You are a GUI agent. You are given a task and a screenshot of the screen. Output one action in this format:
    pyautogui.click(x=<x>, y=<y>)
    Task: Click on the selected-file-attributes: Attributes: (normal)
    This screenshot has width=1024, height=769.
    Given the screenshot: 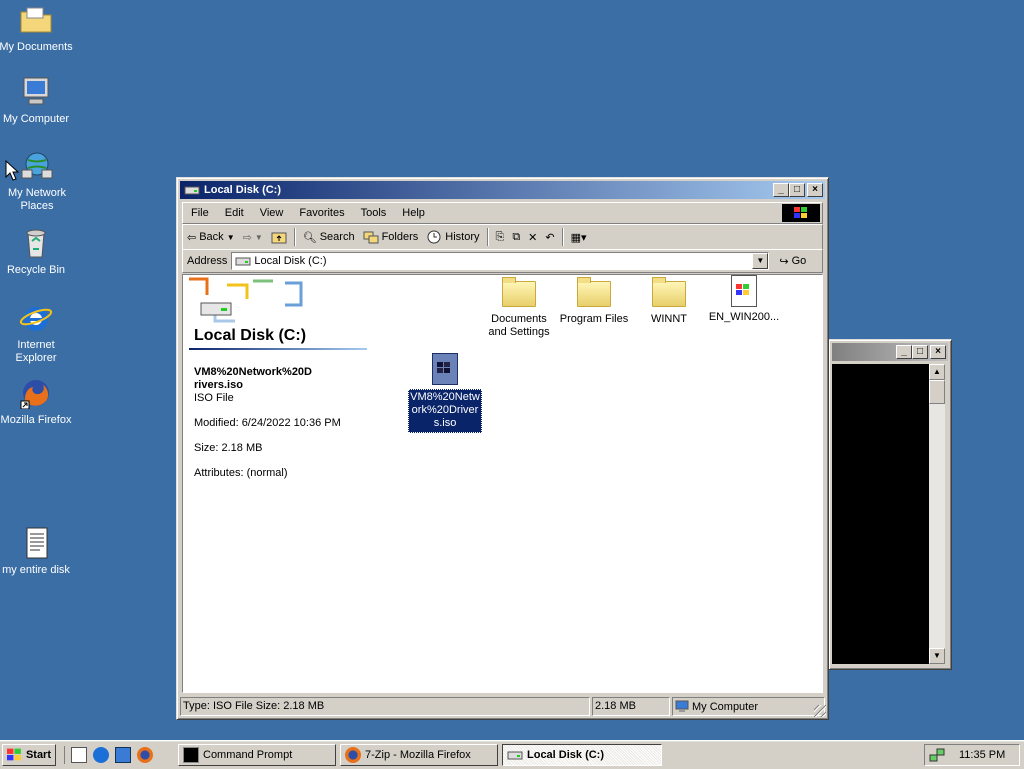 What is the action you would take?
    pyautogui.click(x=241, y=473)
    